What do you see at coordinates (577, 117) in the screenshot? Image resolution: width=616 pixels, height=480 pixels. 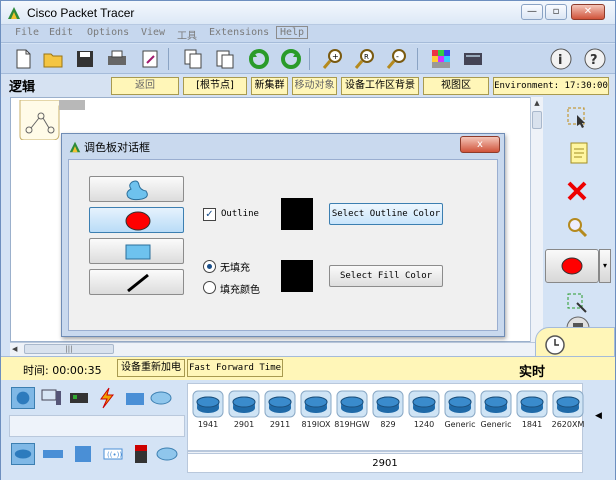 I see `select-icon` at bounding box center [577, 117].